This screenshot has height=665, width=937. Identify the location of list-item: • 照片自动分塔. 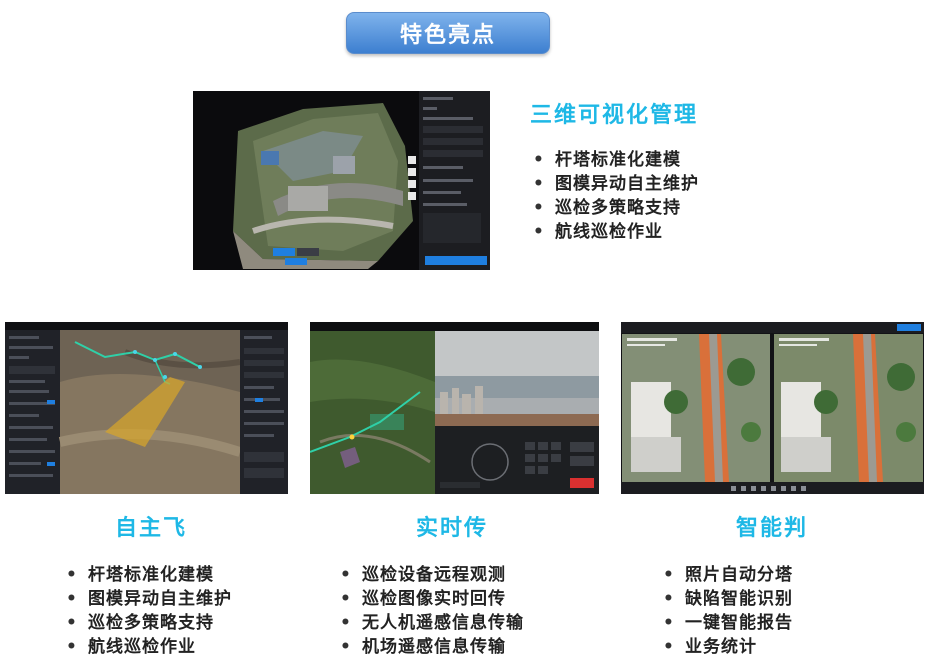
(728, 575).